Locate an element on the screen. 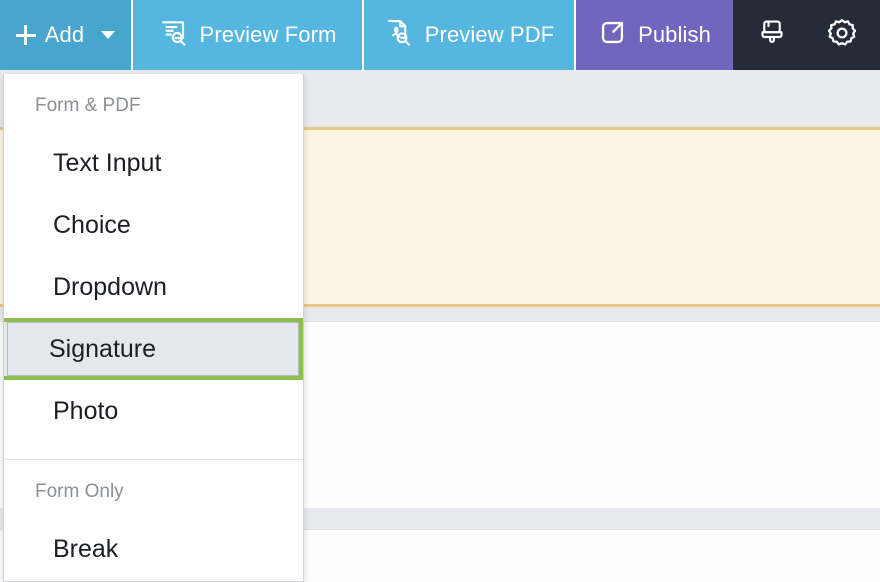 The width and height of the screenshot is (880, 582). menu-section-title-form-pdf: Form & PDF is located at coordinates (88, 105).